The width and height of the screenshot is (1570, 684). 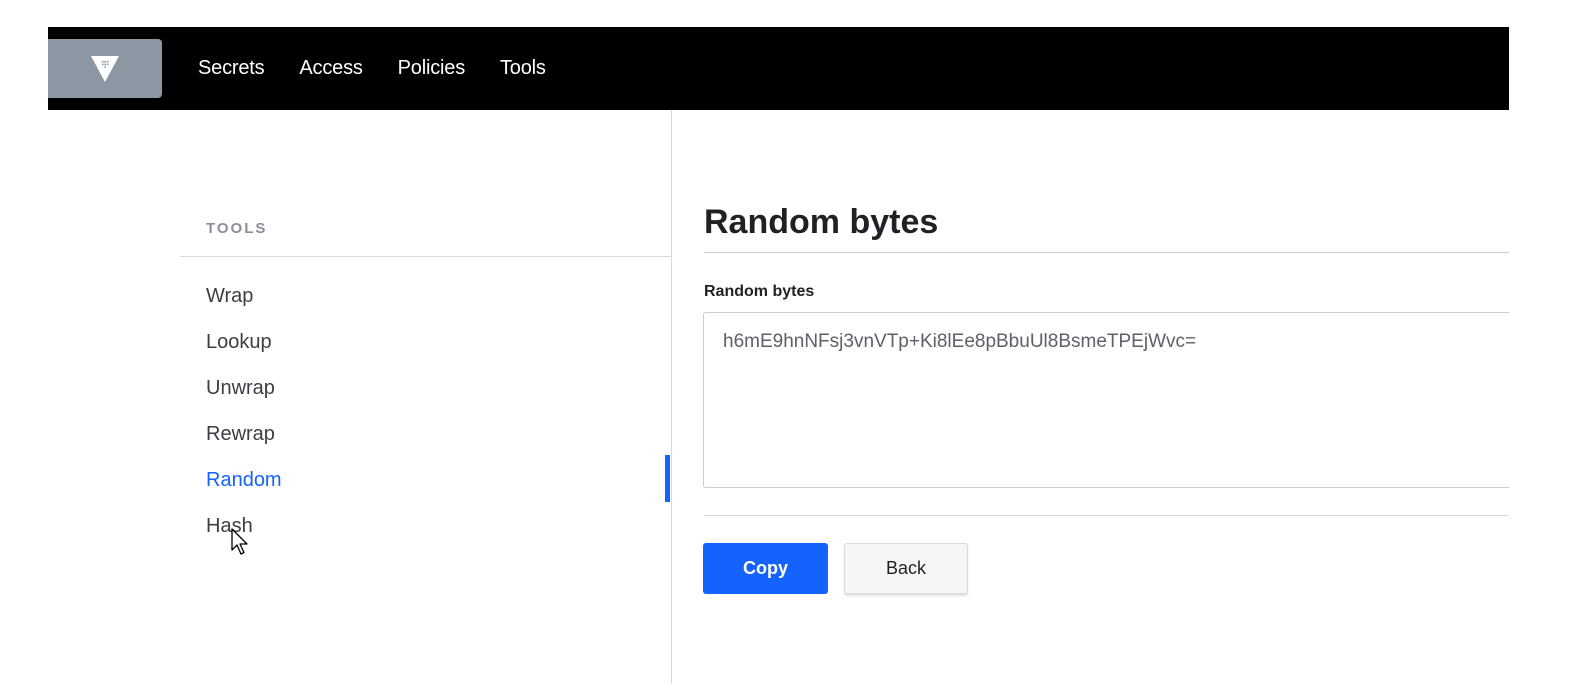 What do you see at coordinates (244, 443) in the screenshot?
I see `sidebar-item-rewrap: Rewrap` at bounding box center [244, 443].